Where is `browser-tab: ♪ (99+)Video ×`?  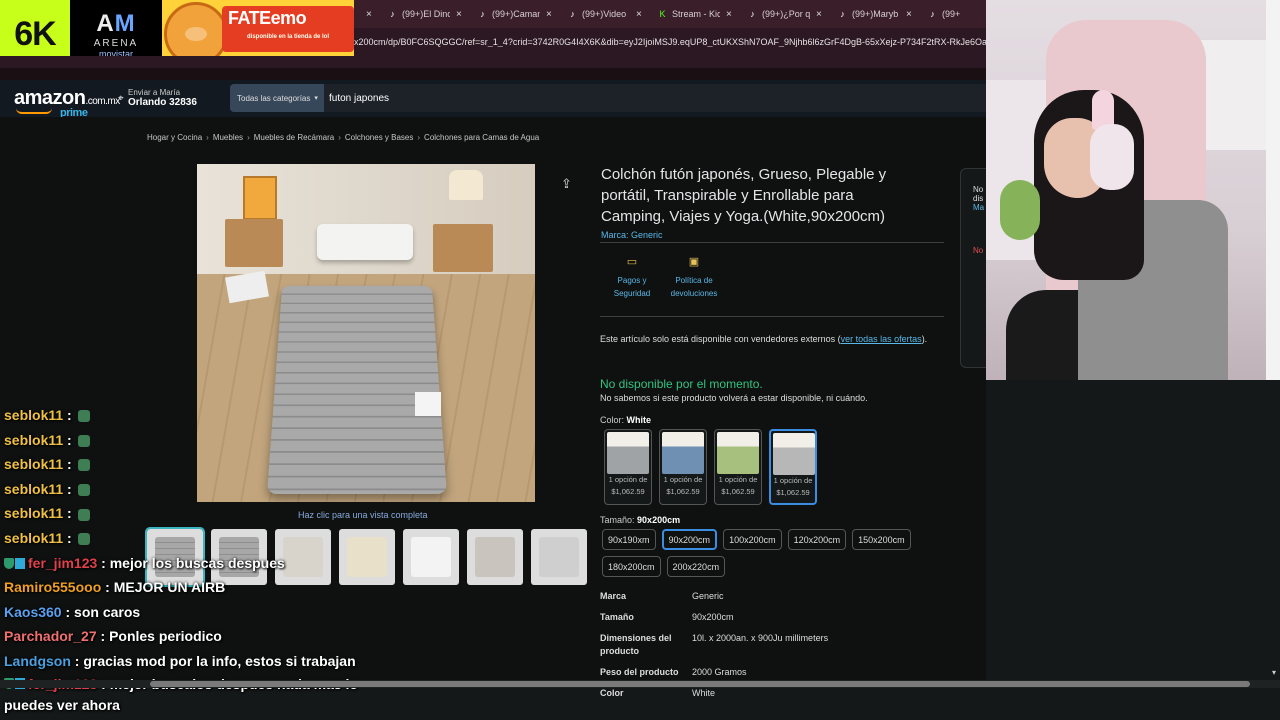
browser-tab: ♪ (99+)Video × is located at coordinates (607, 14).